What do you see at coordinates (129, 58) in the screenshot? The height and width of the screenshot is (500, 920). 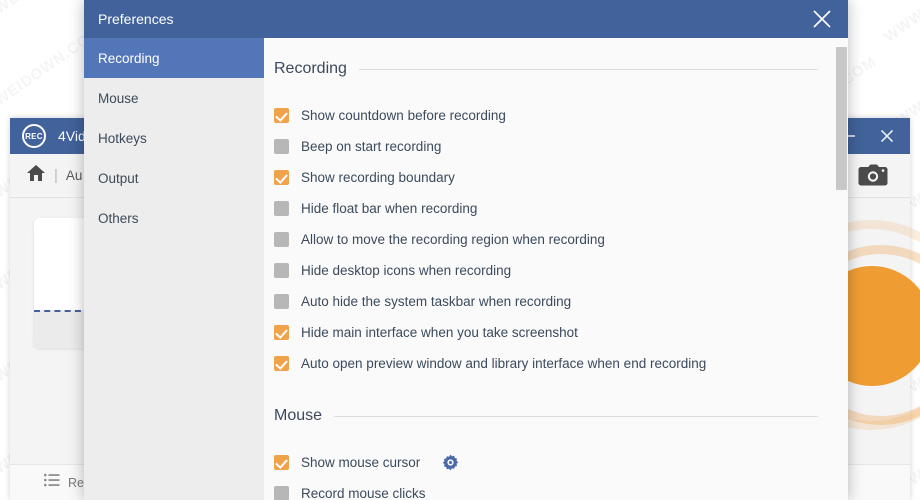 I see `sidebar-item-label: Recording` at bounding box center [129, 58].